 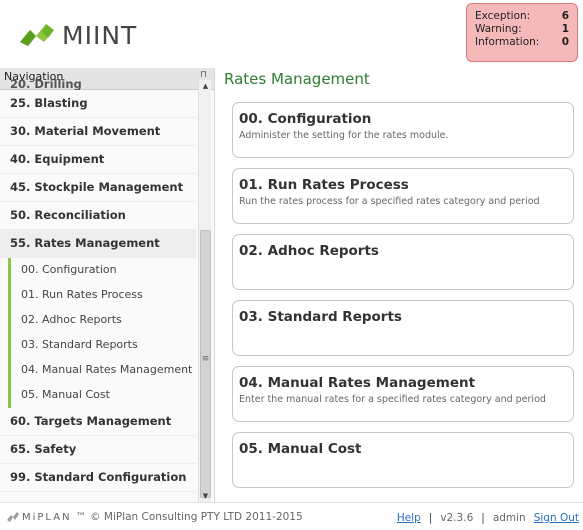 I want to click on logo-text: MIINT, so click(x=100, y=35).